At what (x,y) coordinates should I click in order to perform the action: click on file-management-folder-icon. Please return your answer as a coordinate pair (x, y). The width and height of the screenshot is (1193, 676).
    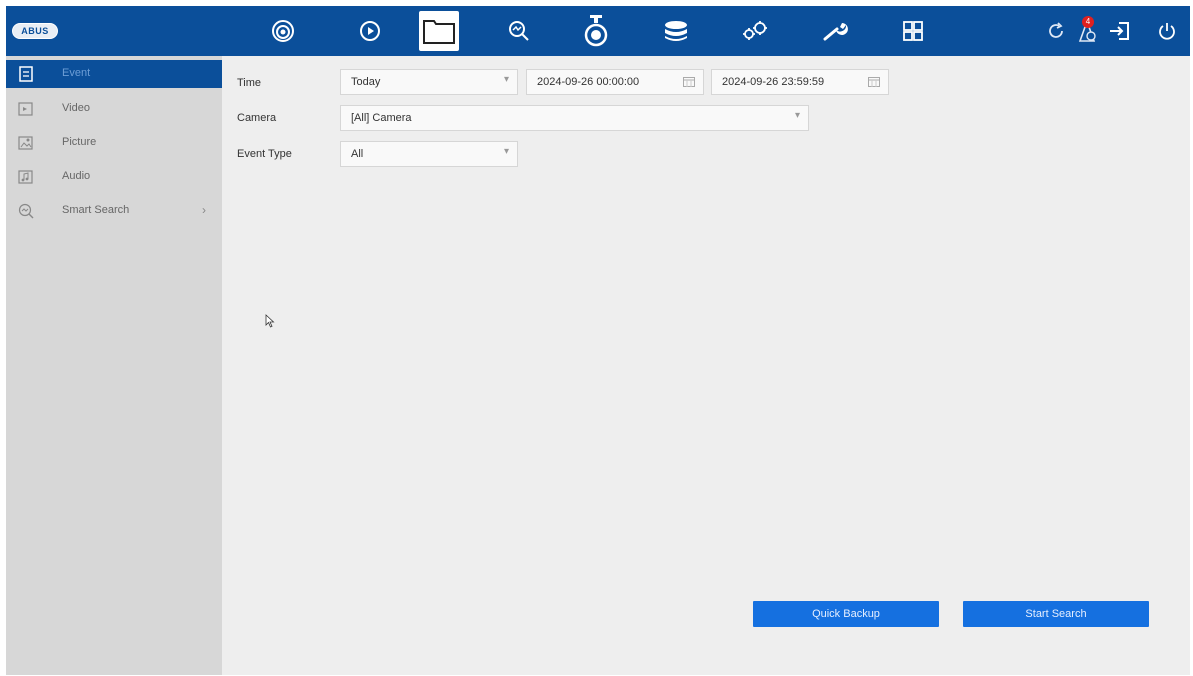
    Looking at the image, I should click on (439, 31).